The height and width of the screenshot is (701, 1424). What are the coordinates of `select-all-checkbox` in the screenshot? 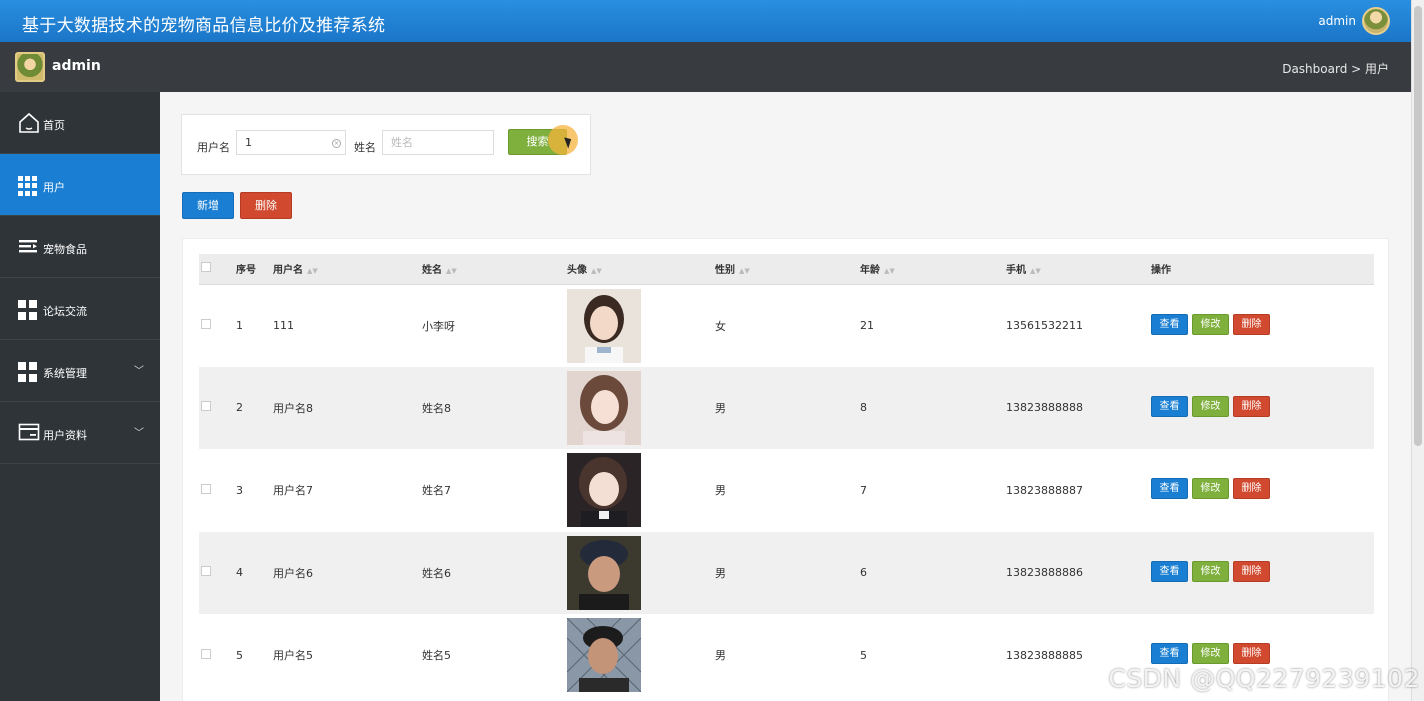 It's located at (206, 267).